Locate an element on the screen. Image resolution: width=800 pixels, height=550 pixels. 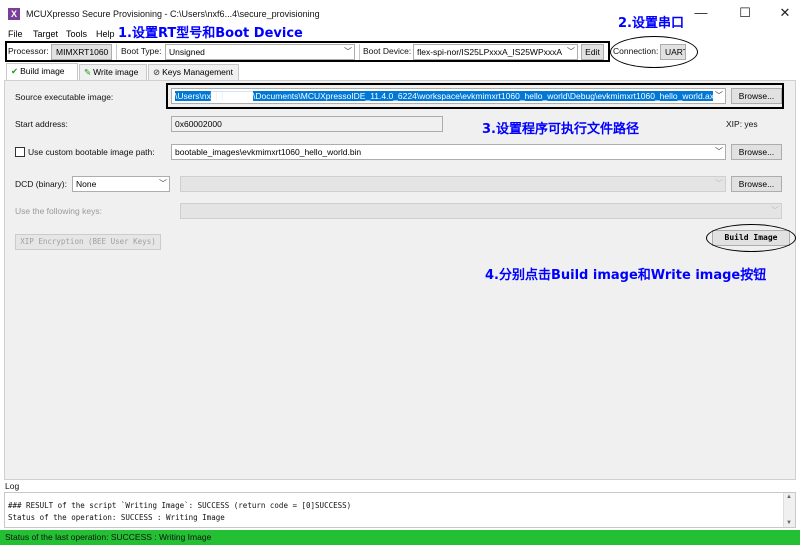
dcd-value: None is located at coordinates (86, 184).